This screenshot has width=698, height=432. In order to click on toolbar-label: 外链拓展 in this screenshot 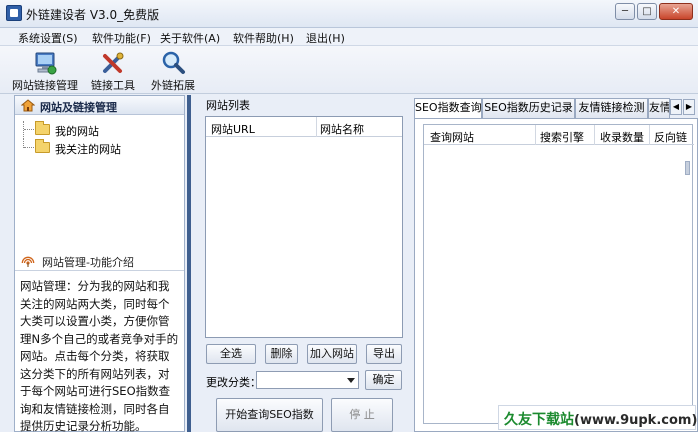, I will do `click(173, 85)`.